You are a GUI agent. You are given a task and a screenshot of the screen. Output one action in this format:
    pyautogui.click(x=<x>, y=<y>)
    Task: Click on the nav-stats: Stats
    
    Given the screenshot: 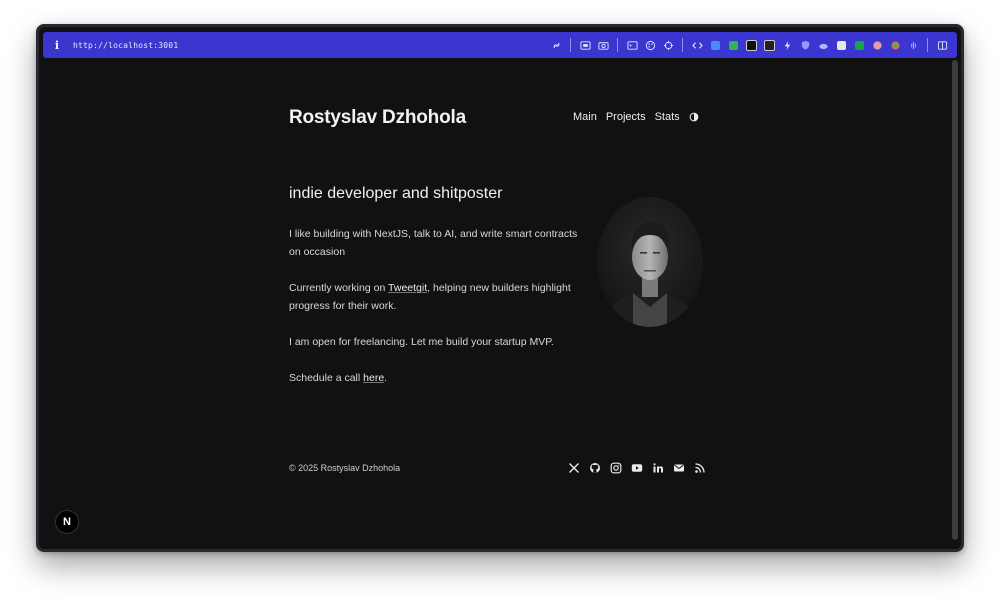 What is the action you would take?
    pyautogui.click(x=667, y=117)
    